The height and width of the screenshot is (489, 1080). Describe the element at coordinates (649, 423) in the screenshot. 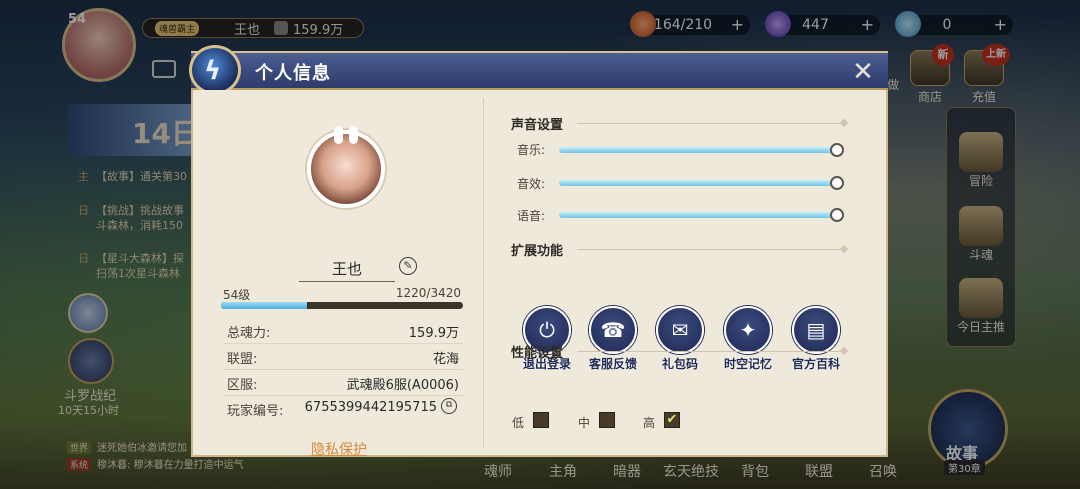

I see `perf-high-label: 高` at that location.